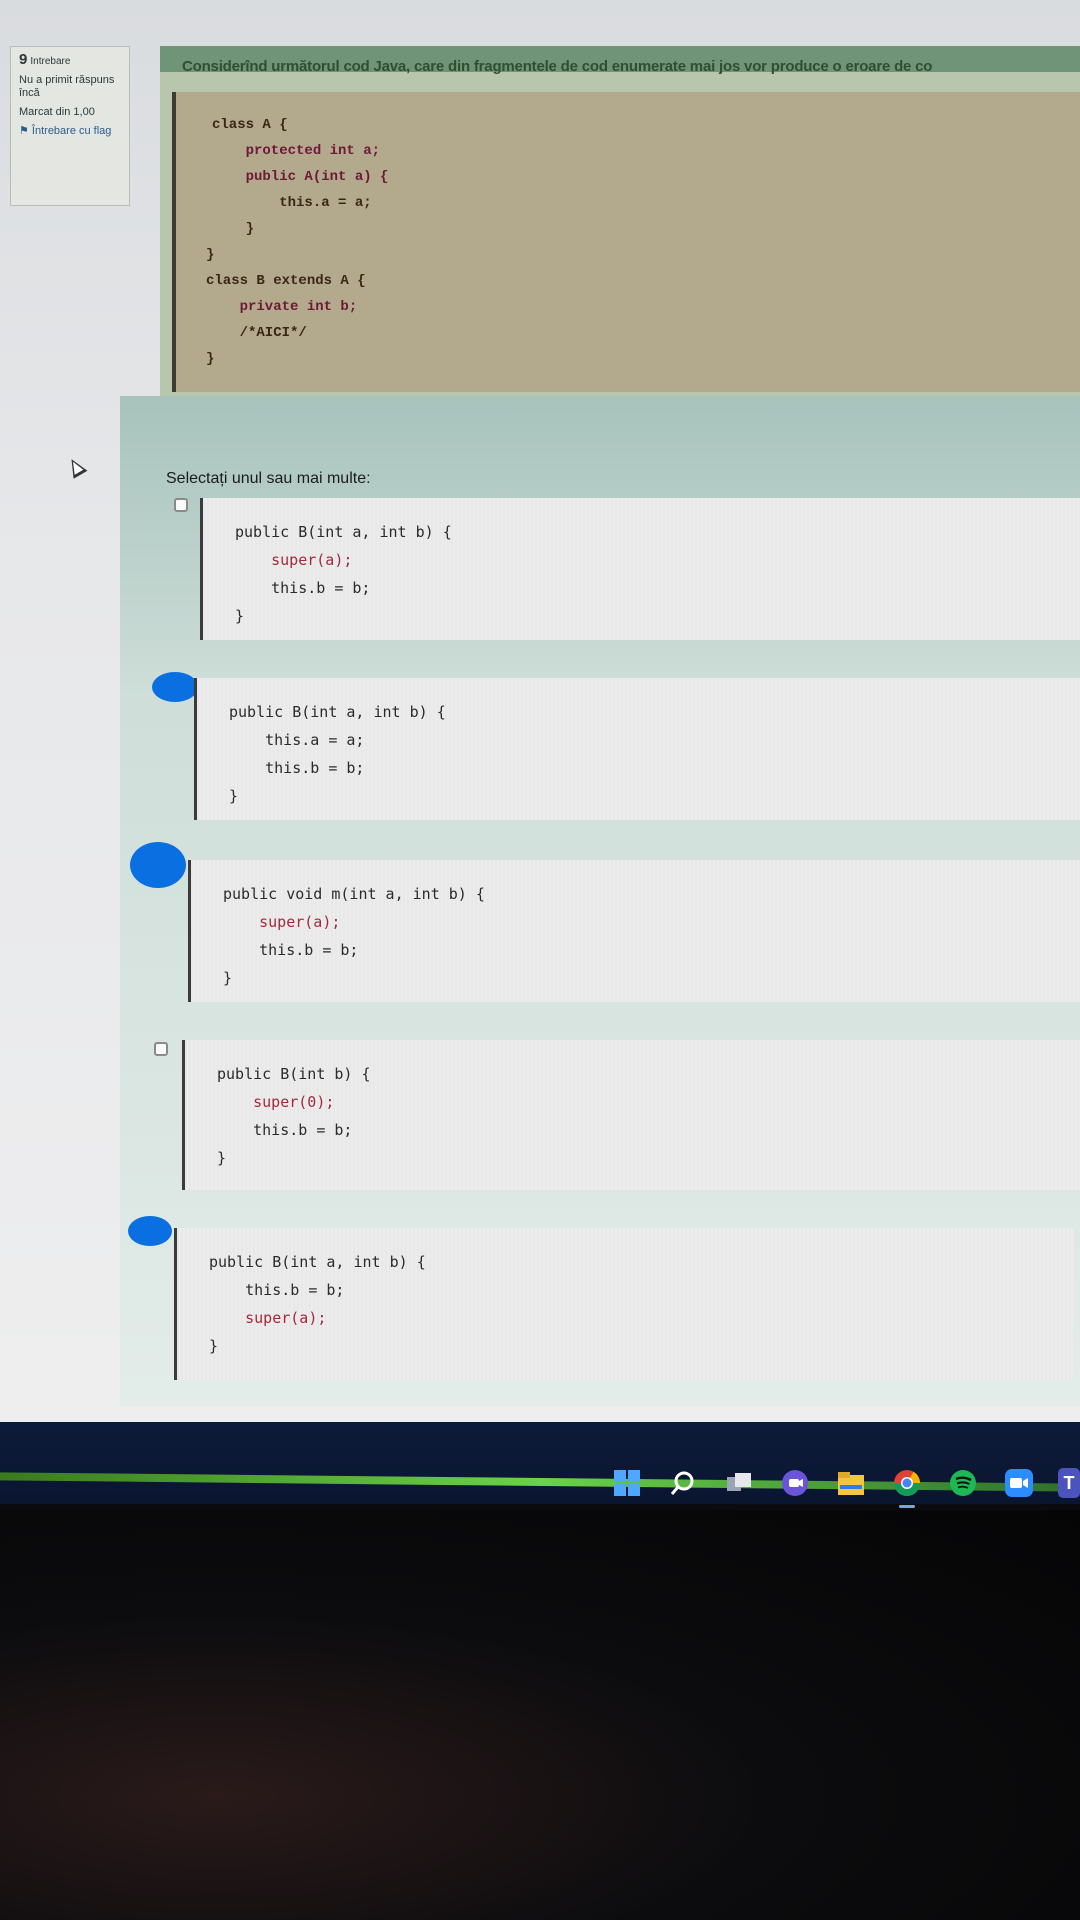  What do you see at coordinates (354, 894) in the screenshot?
I see `option-line: public void m(int a, int b) {` at bounding box center [354, 894].